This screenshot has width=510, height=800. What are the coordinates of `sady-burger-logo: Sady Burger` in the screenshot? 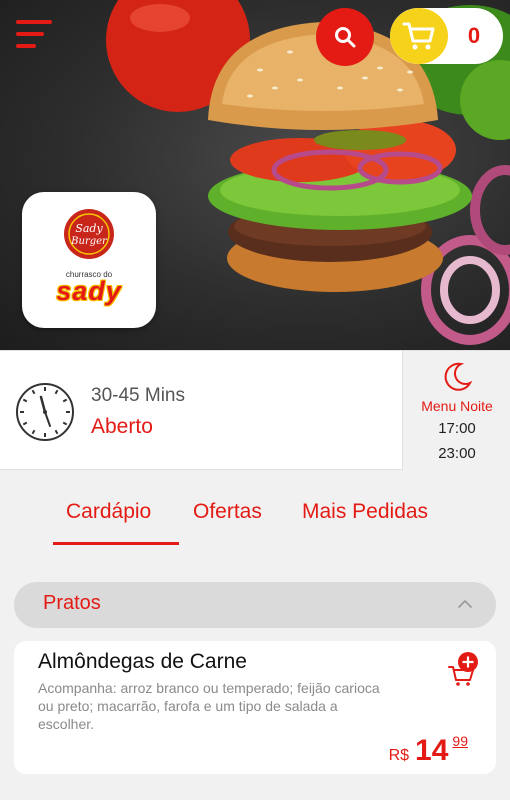 It's located at (89, 234).